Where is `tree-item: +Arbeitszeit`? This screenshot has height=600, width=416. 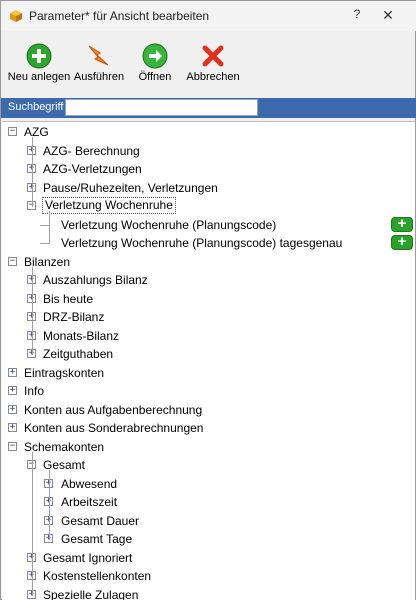
tree-item: +Arbeitszeit is located at coordinates (208, 502).